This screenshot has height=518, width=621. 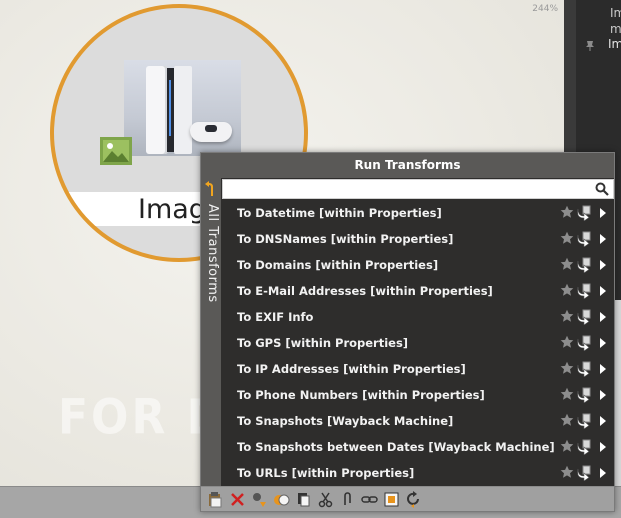 I want to click on back-arrow-icon, so click(x=211, y=189).